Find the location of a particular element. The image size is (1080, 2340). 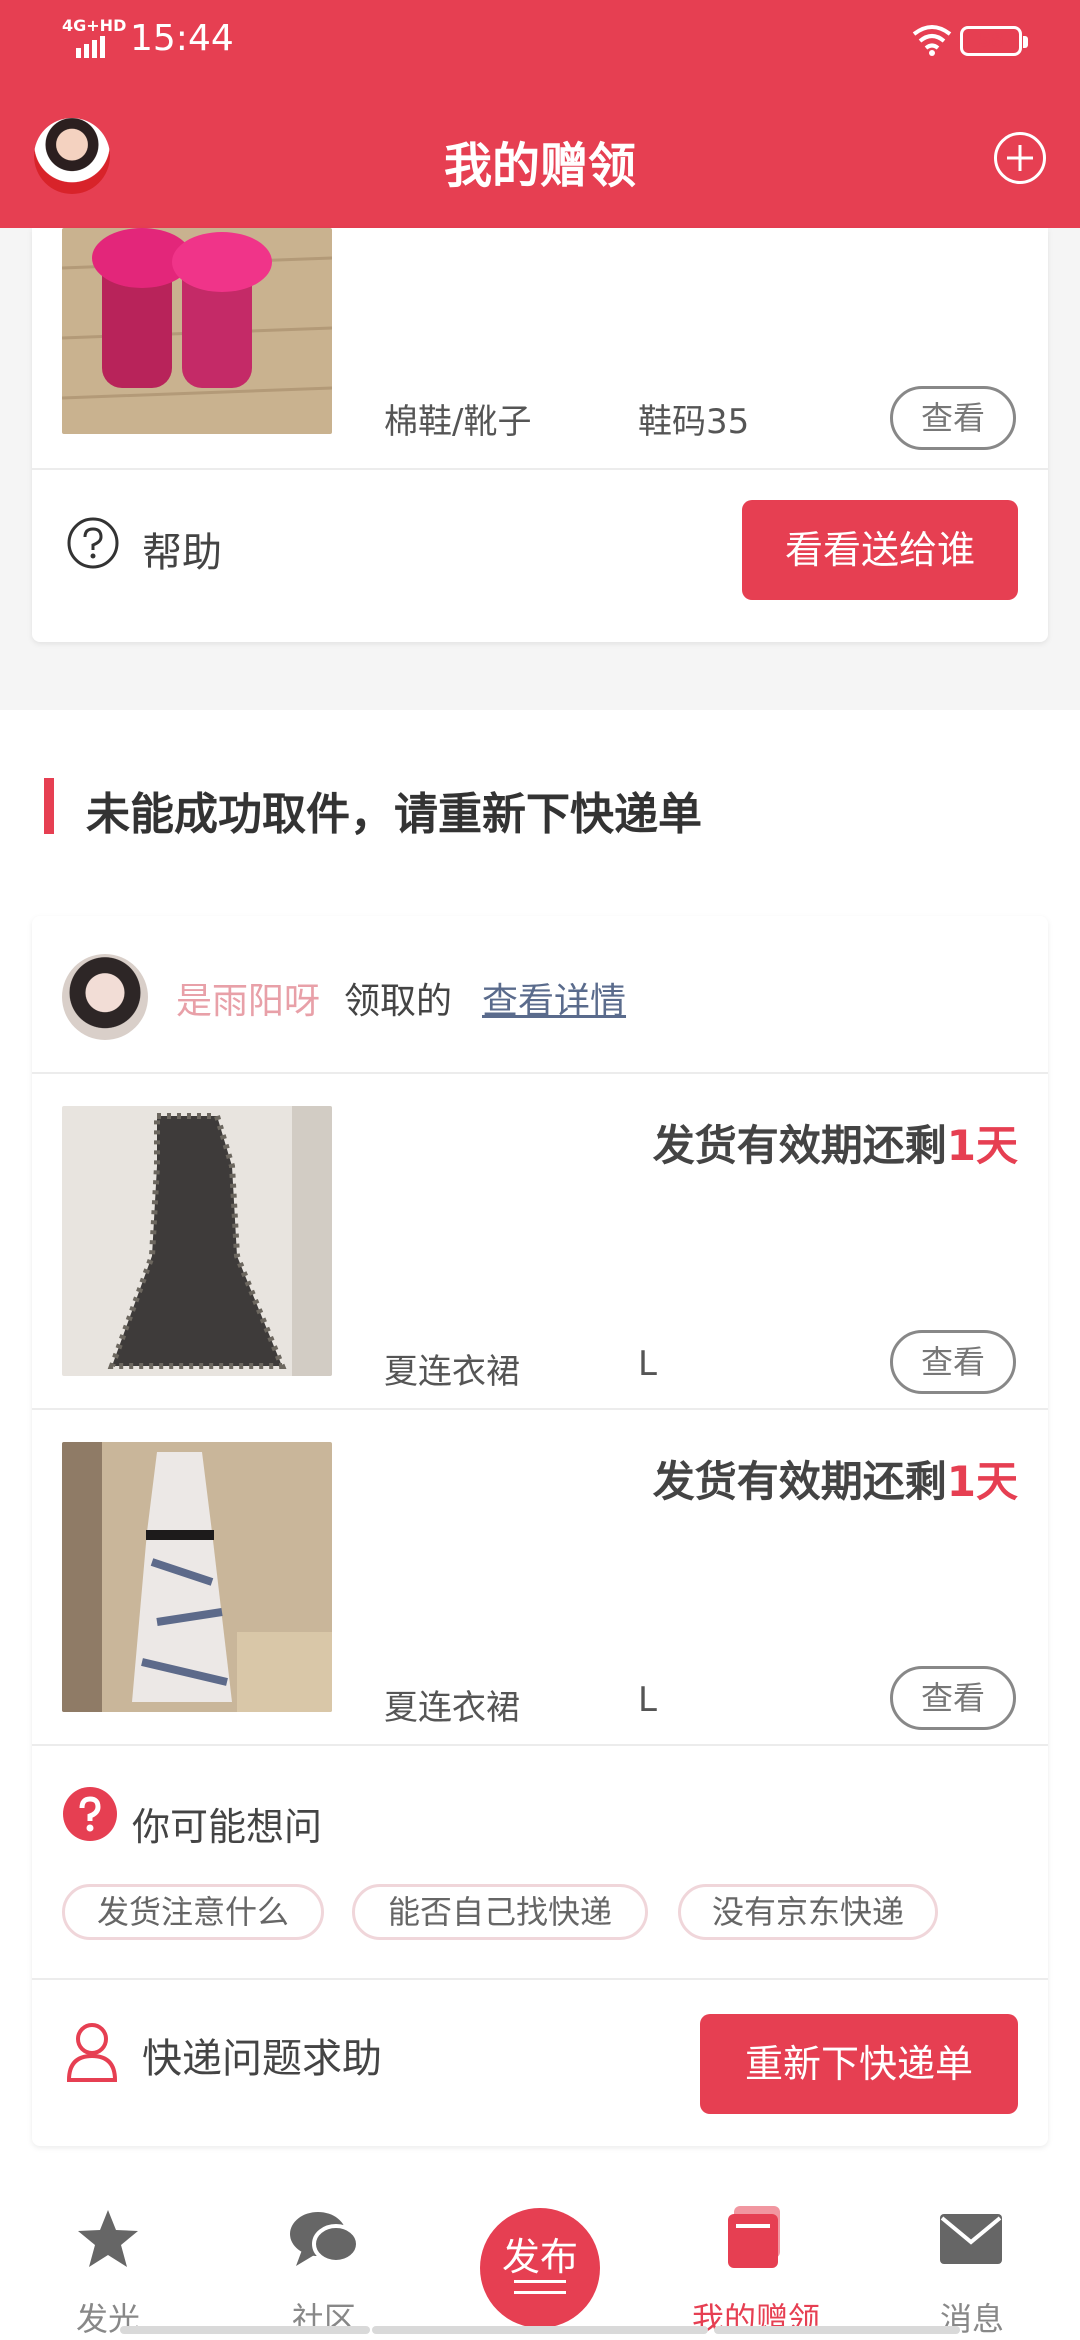

add-icon is located at coordinates (1020, 158).